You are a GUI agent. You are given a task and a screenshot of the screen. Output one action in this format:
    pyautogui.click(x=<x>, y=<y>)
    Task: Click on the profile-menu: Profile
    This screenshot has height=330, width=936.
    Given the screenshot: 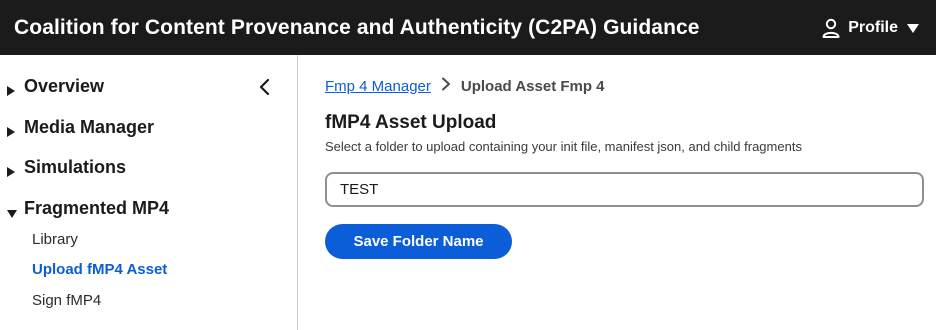 What is the action you would take?
    pyautogui.click(x=871, y=28)
    